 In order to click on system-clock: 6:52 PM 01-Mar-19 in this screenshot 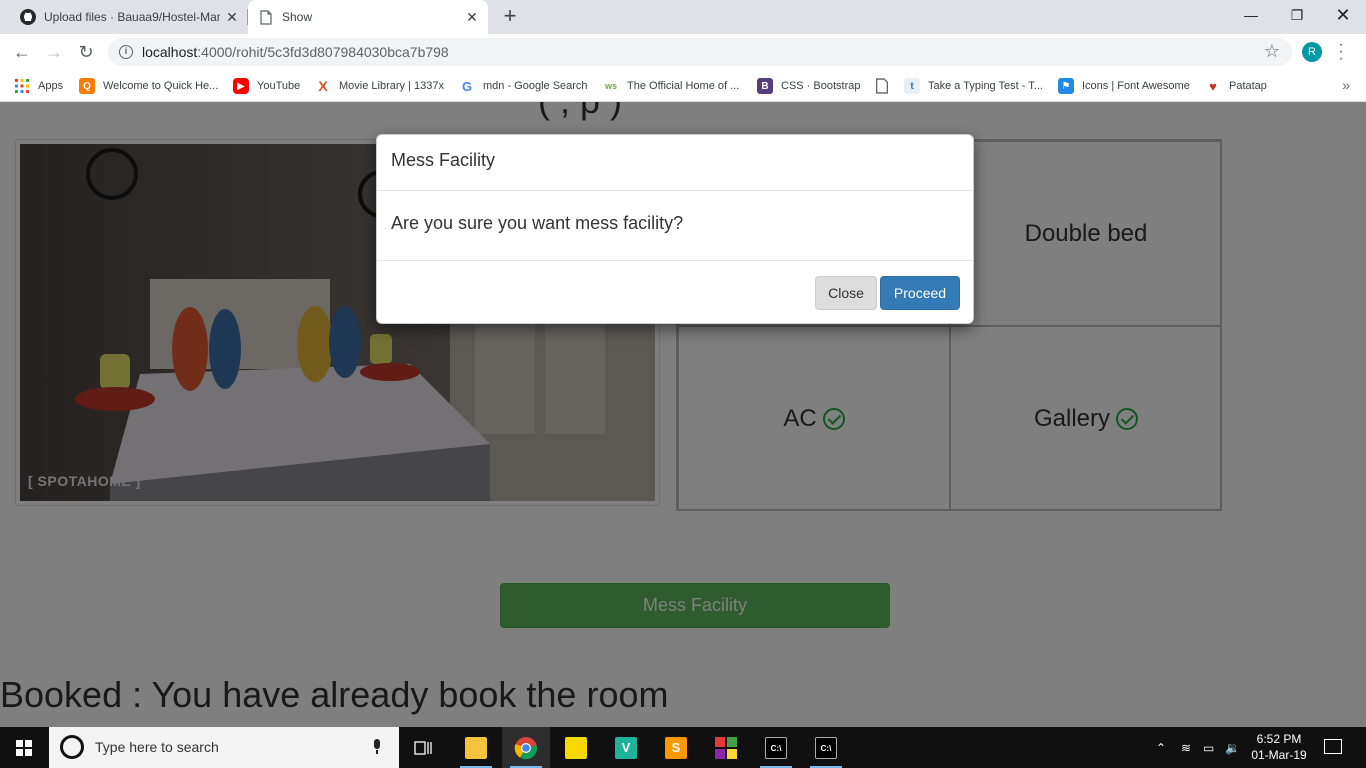, I will do `click(1279, 747)`.